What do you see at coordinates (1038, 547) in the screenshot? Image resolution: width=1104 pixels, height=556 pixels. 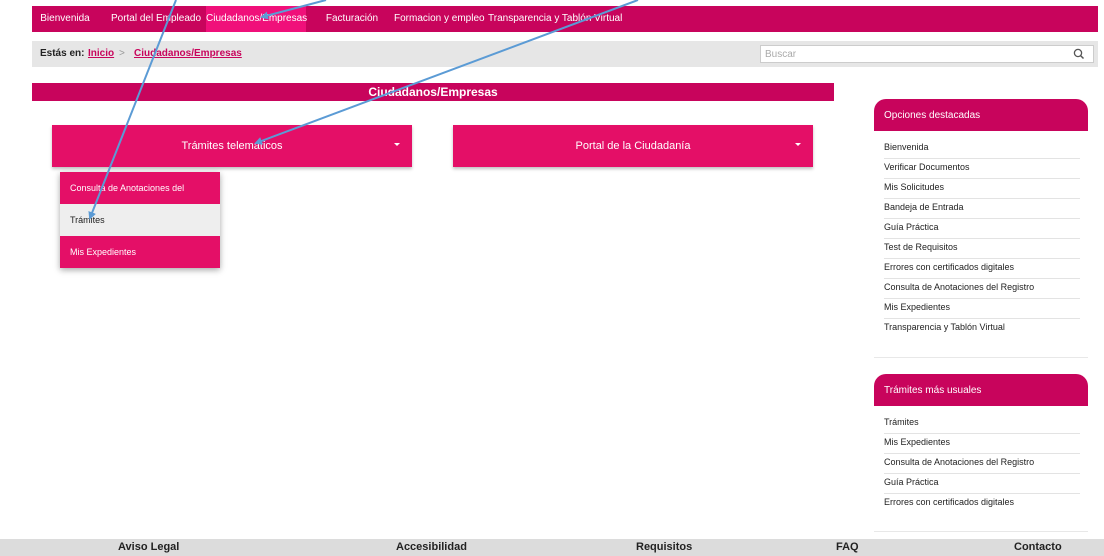 I see `footer-link-contacto: Contacto` at bounding box center [1038, 547].